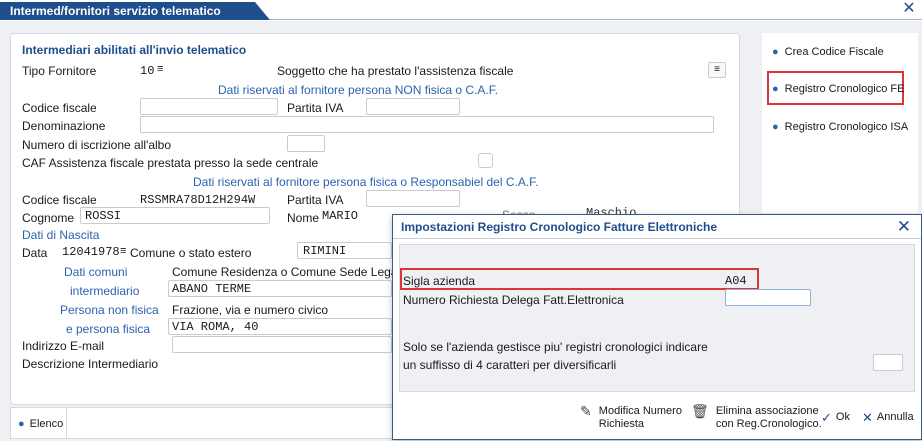 The image size is (922, 441). What do you see at coordinates (59, 108) in the screenshot?
I see `codice-fiscale-label: Codice fiscale` at bounding box center [59, 108].